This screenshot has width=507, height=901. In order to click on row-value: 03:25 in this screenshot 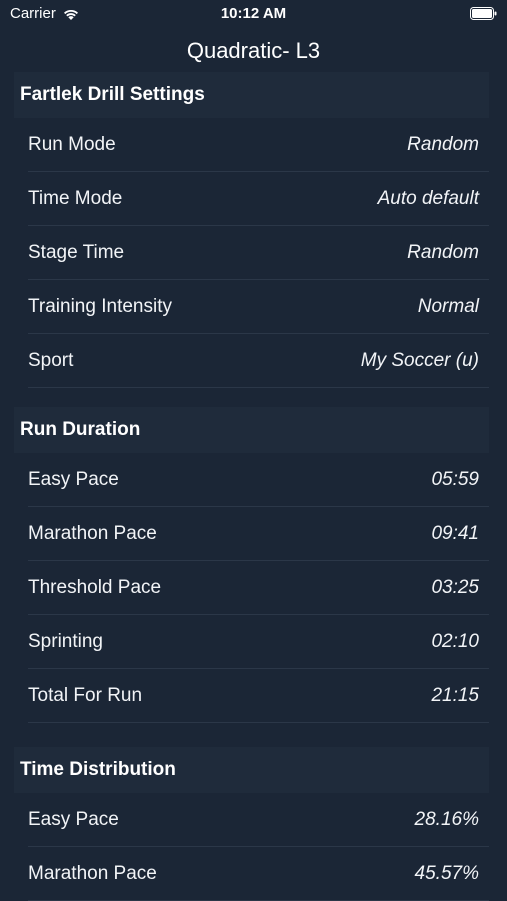, I will do `click(455, 587)`.